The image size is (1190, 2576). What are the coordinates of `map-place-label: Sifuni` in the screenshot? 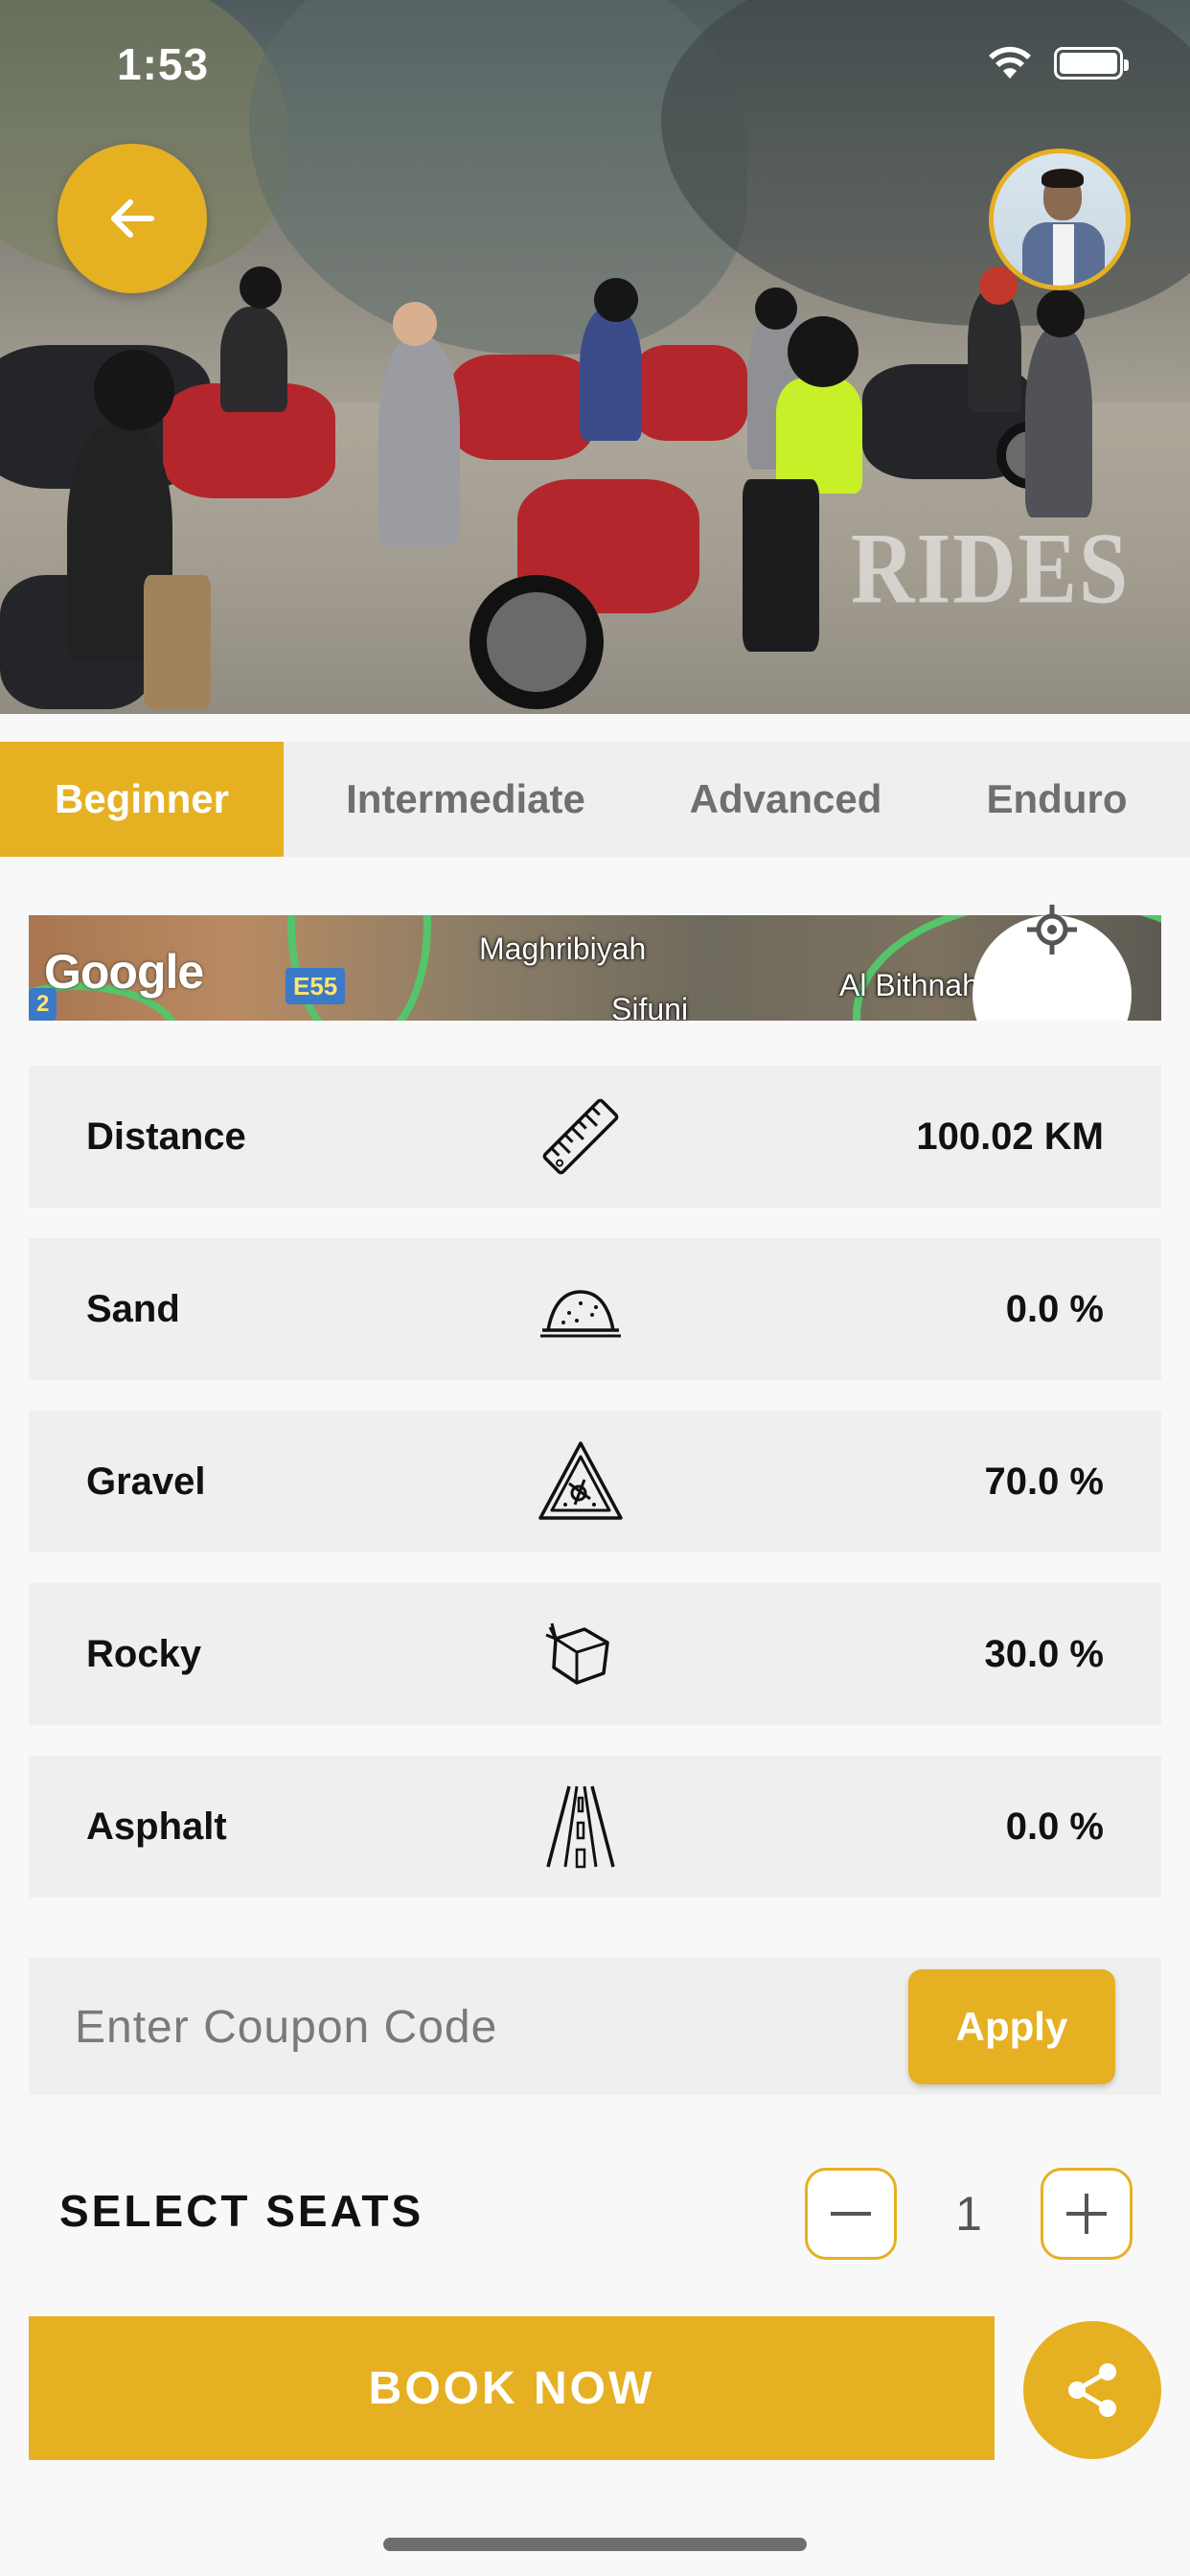 It's located at (650, 1006).